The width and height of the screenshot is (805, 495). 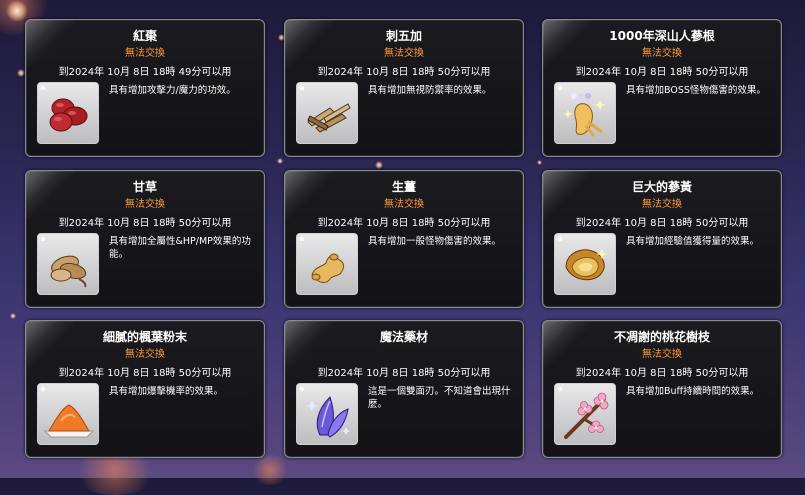 I want to click on item-description: 具有增加無視防禦率的效果。, so click(x=430, y=90).